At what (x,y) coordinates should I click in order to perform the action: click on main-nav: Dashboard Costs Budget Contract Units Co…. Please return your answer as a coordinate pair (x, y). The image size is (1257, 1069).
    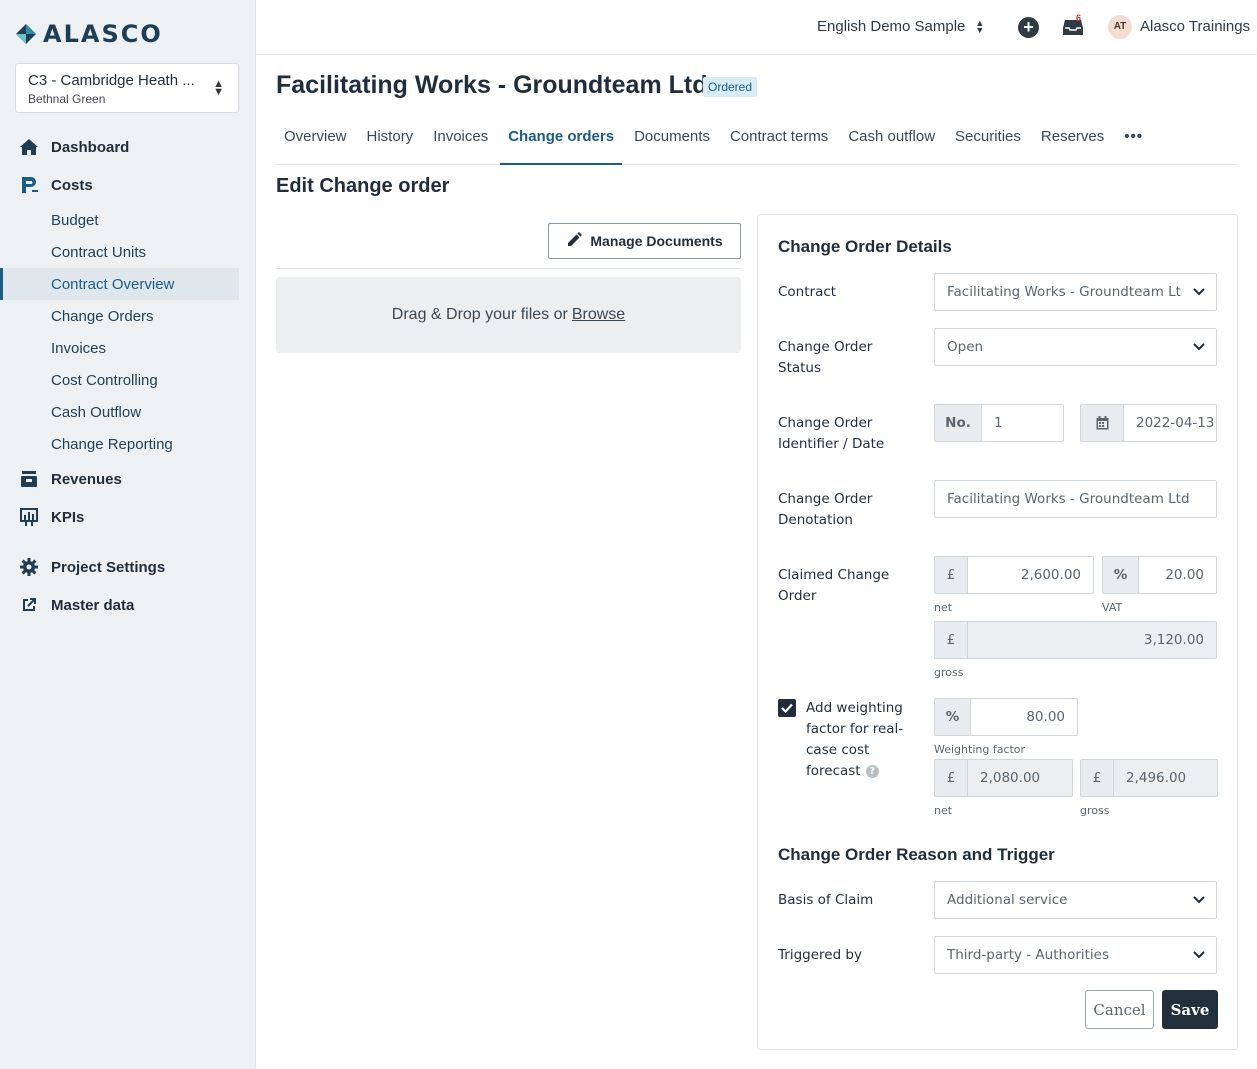
    Looking at the image, I should click on (128, 376).